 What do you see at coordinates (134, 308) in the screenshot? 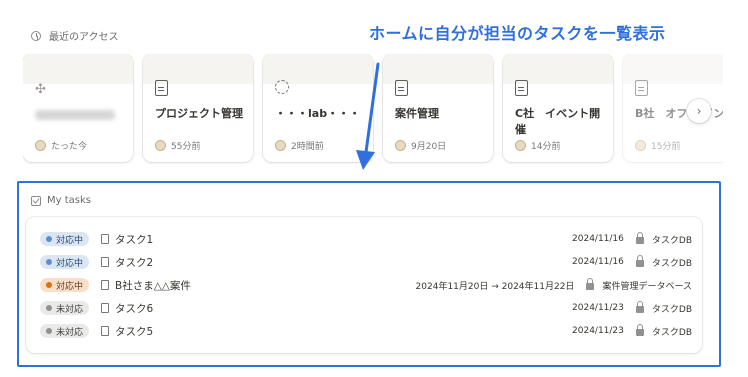
I see `task-name: タスク6` at bounding box center [134, 308].